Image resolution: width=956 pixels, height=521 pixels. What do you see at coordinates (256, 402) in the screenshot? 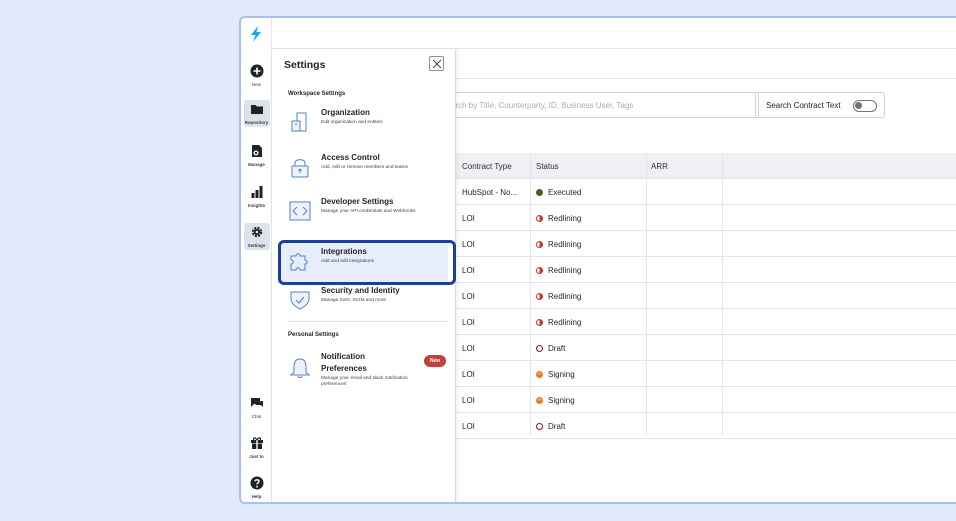
I see `chat-icon` at bounding box center [256, 402].